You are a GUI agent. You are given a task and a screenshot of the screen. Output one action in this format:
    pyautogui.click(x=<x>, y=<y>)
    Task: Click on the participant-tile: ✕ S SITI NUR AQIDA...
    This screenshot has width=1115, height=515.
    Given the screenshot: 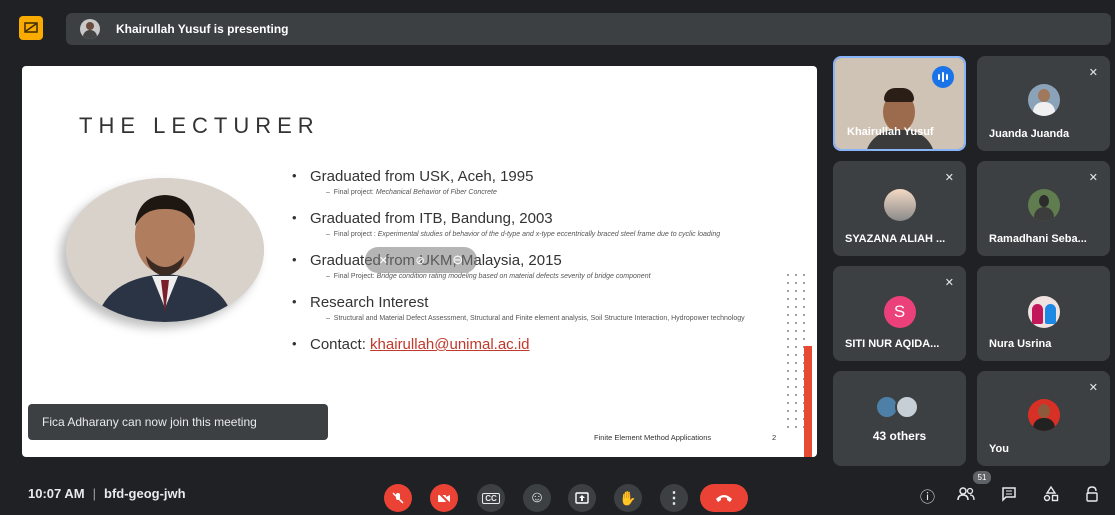 What is the action you would take?
    pyautogui.click(x=899, y=313)
    